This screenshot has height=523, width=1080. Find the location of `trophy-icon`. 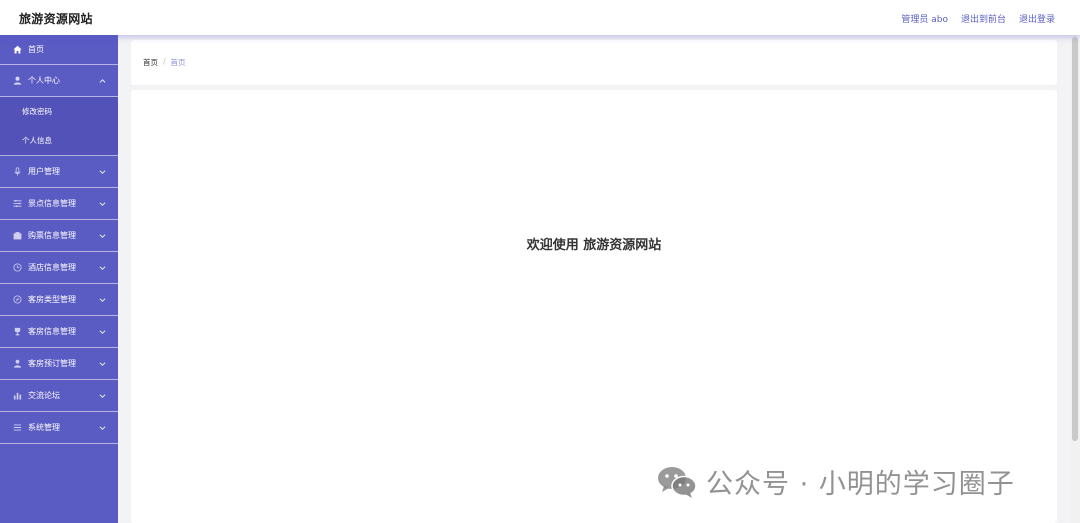

trophy-icon is located at coordinates (17, 331).